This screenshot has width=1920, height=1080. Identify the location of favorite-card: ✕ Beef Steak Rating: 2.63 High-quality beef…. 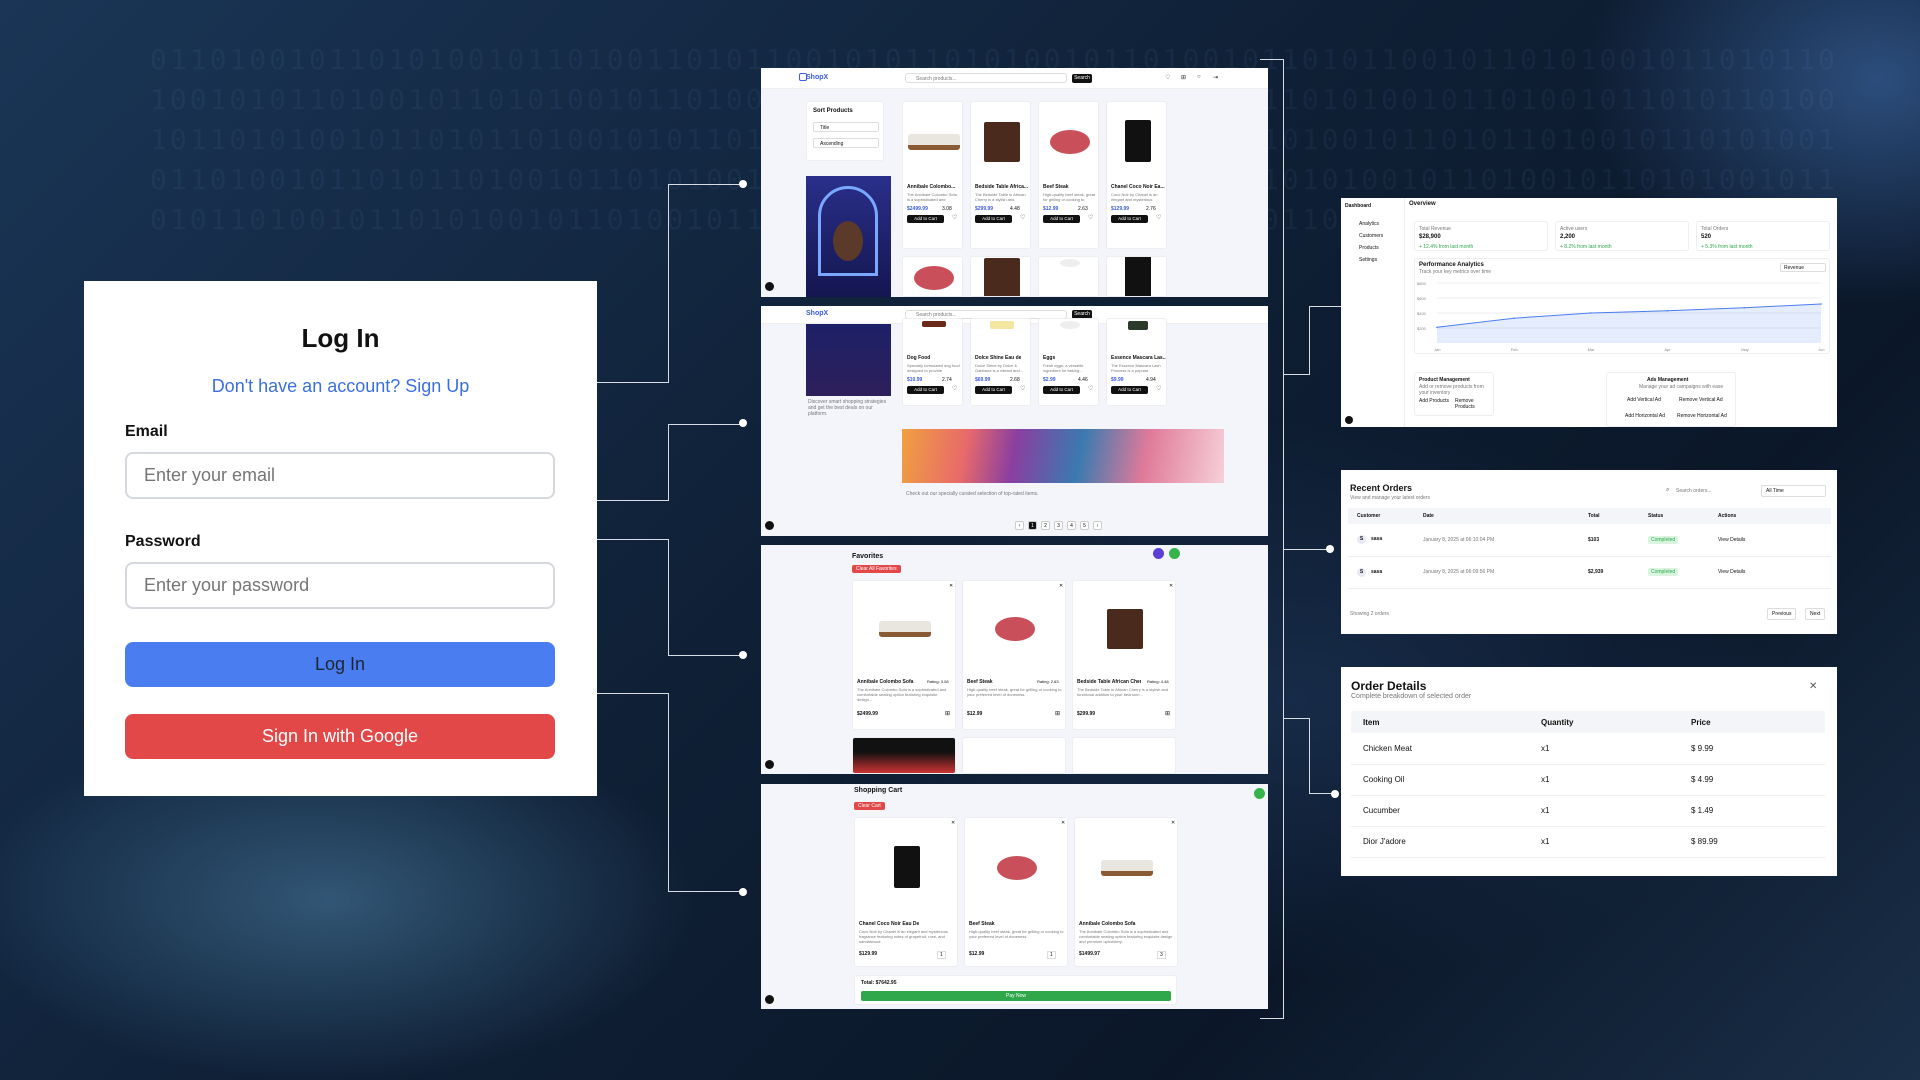
(1014, 655).